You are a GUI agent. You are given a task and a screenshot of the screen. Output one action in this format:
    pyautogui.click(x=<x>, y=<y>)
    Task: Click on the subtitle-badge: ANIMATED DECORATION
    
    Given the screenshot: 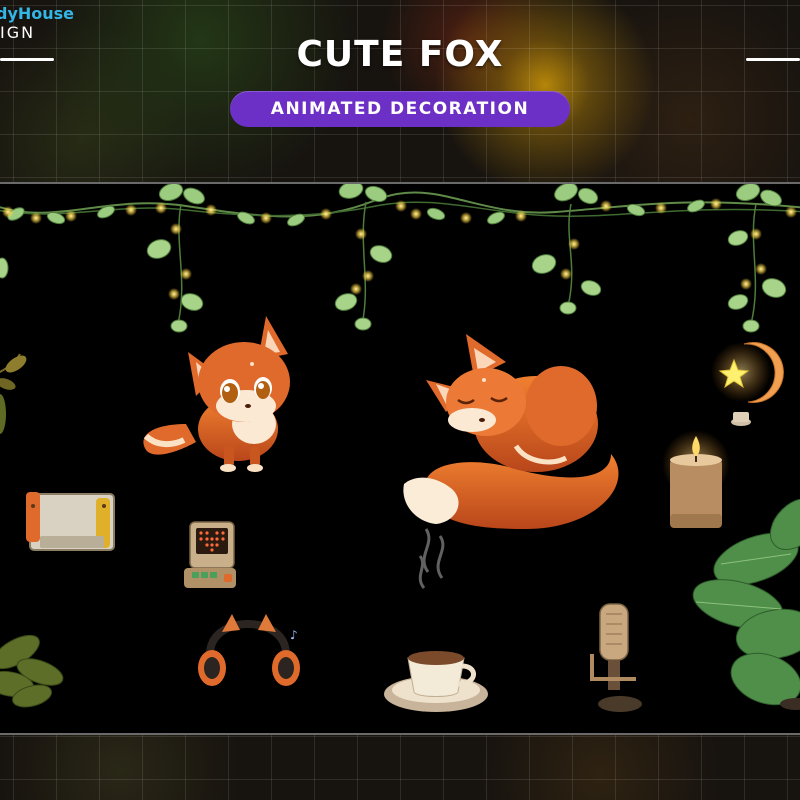 What is the action you would take?
    pyautogui.click(x=400, y=109)
    